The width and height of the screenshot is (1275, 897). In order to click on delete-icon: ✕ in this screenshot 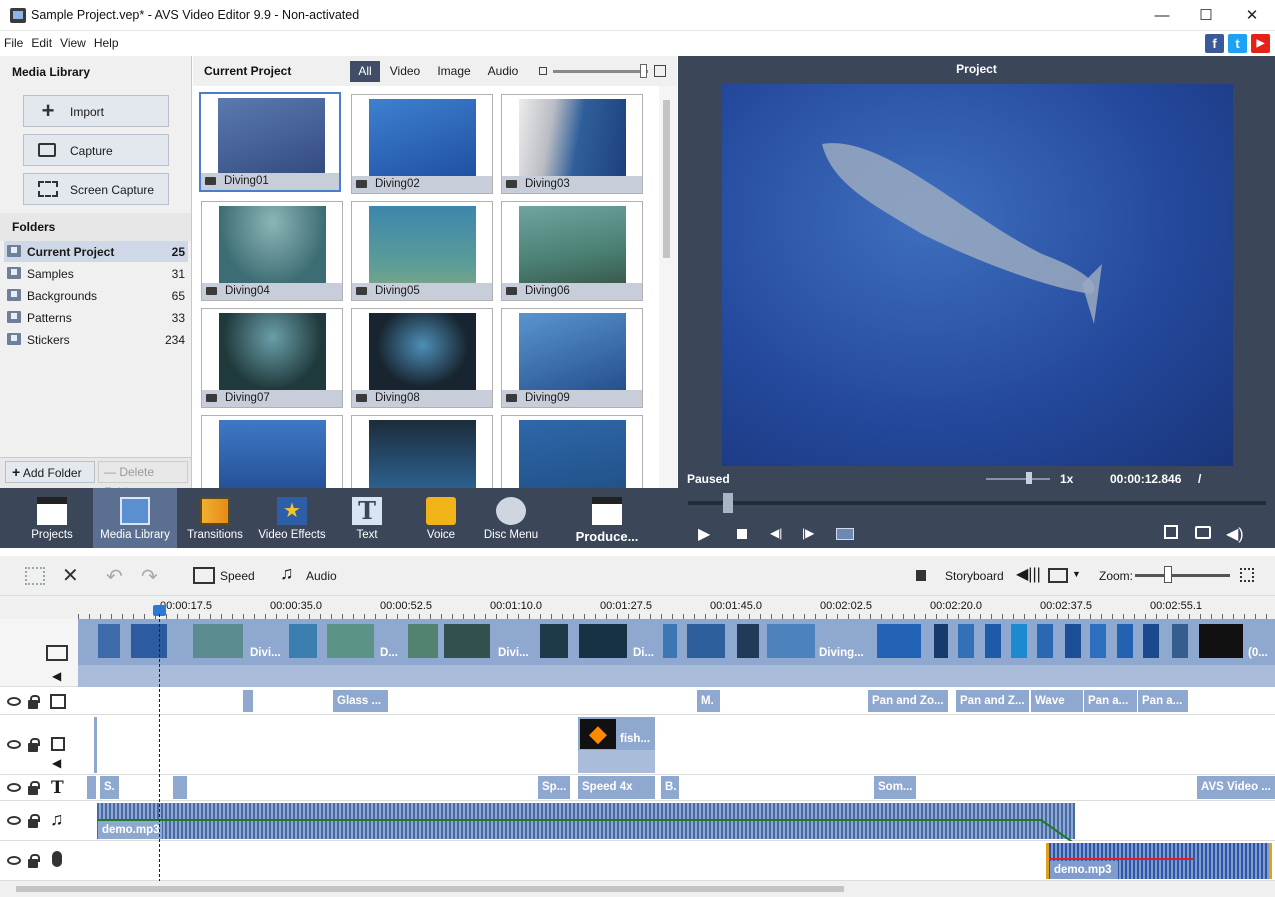, I will do `click(70, 575)`.